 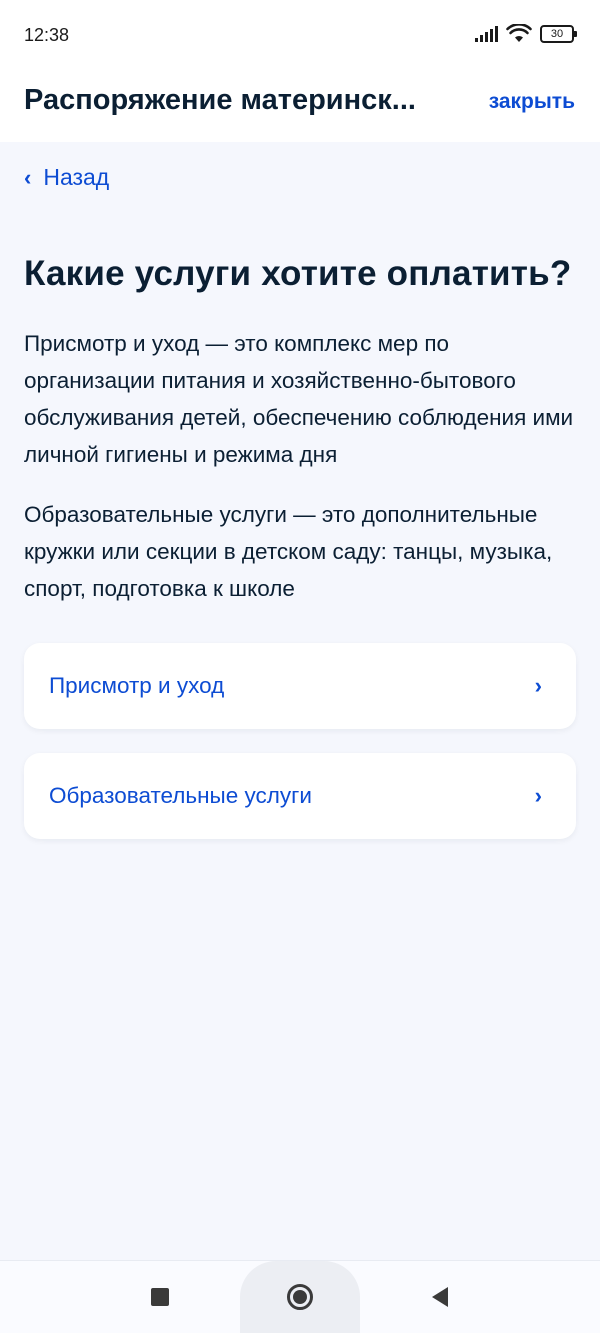 I want to click on back-button: ‹ Назад, so click(x=66, y=177).